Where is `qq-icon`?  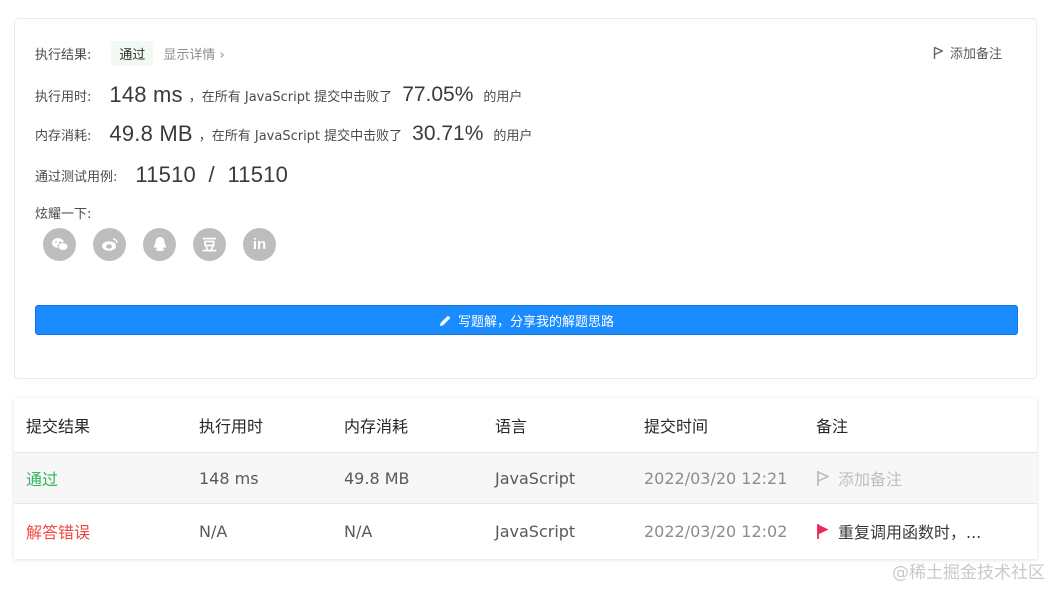 qq-icon is located at coordinates (159, 244).